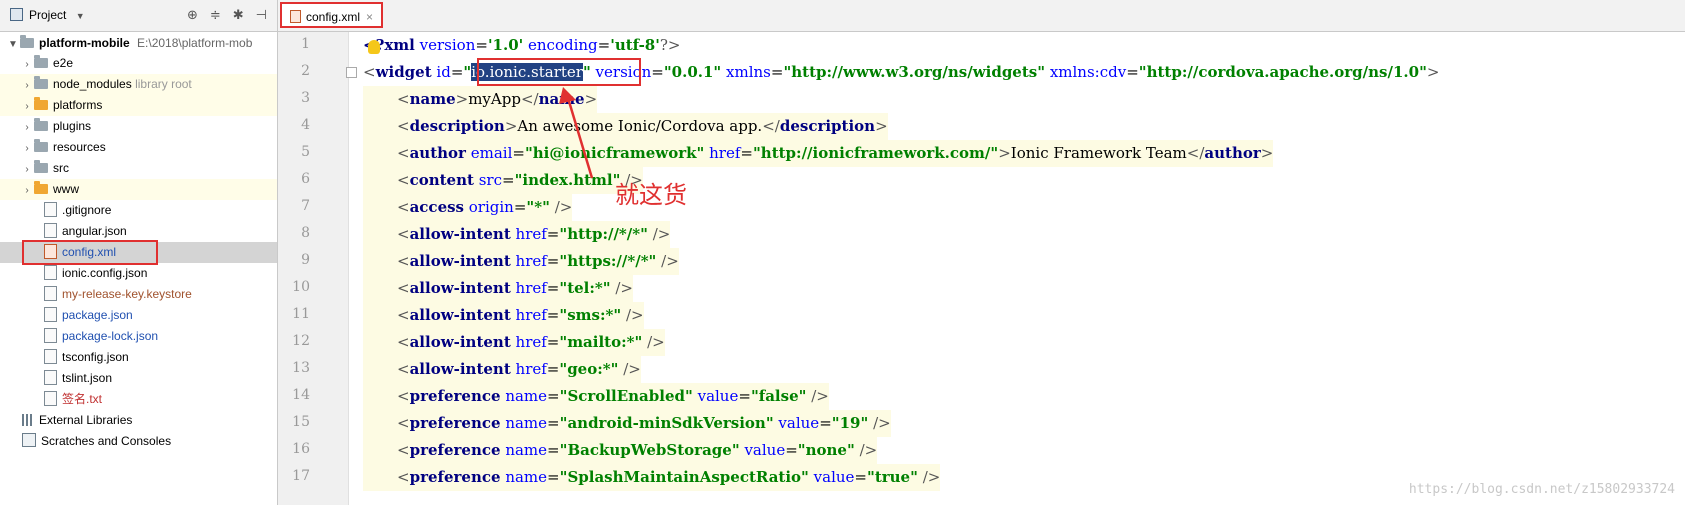 The width and height of the screenshot is (1685, 505). I want to click on project-view-selector: Project ▼, so click(47, 15).